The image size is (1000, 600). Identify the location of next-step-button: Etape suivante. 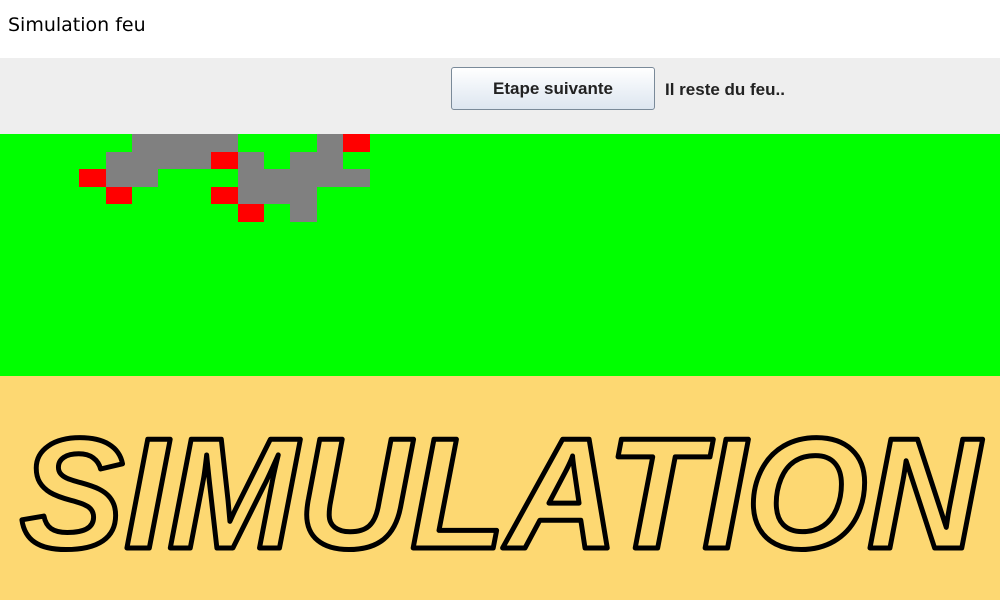
(553, 88).